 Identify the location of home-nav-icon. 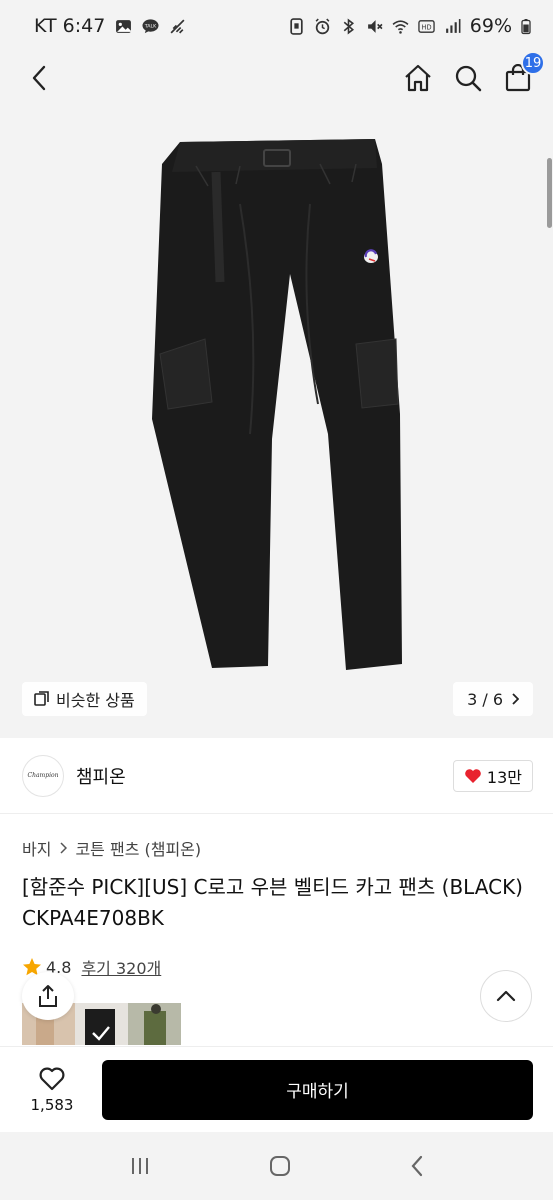
(280, 1166).